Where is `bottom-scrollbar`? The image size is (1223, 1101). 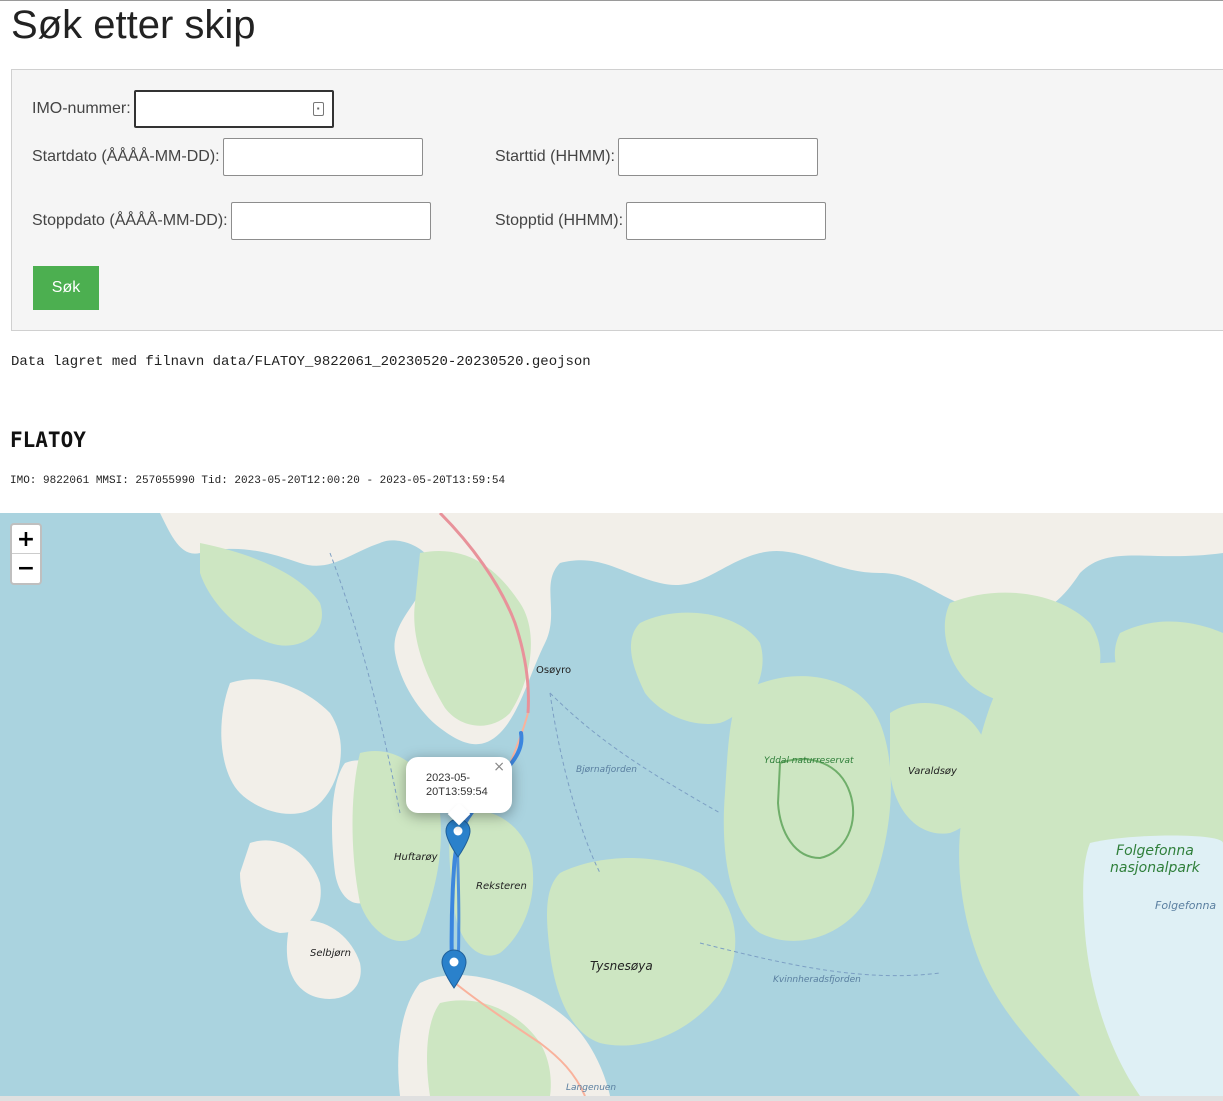 bottom-scrollbar is located at coordinates (611, 1098).